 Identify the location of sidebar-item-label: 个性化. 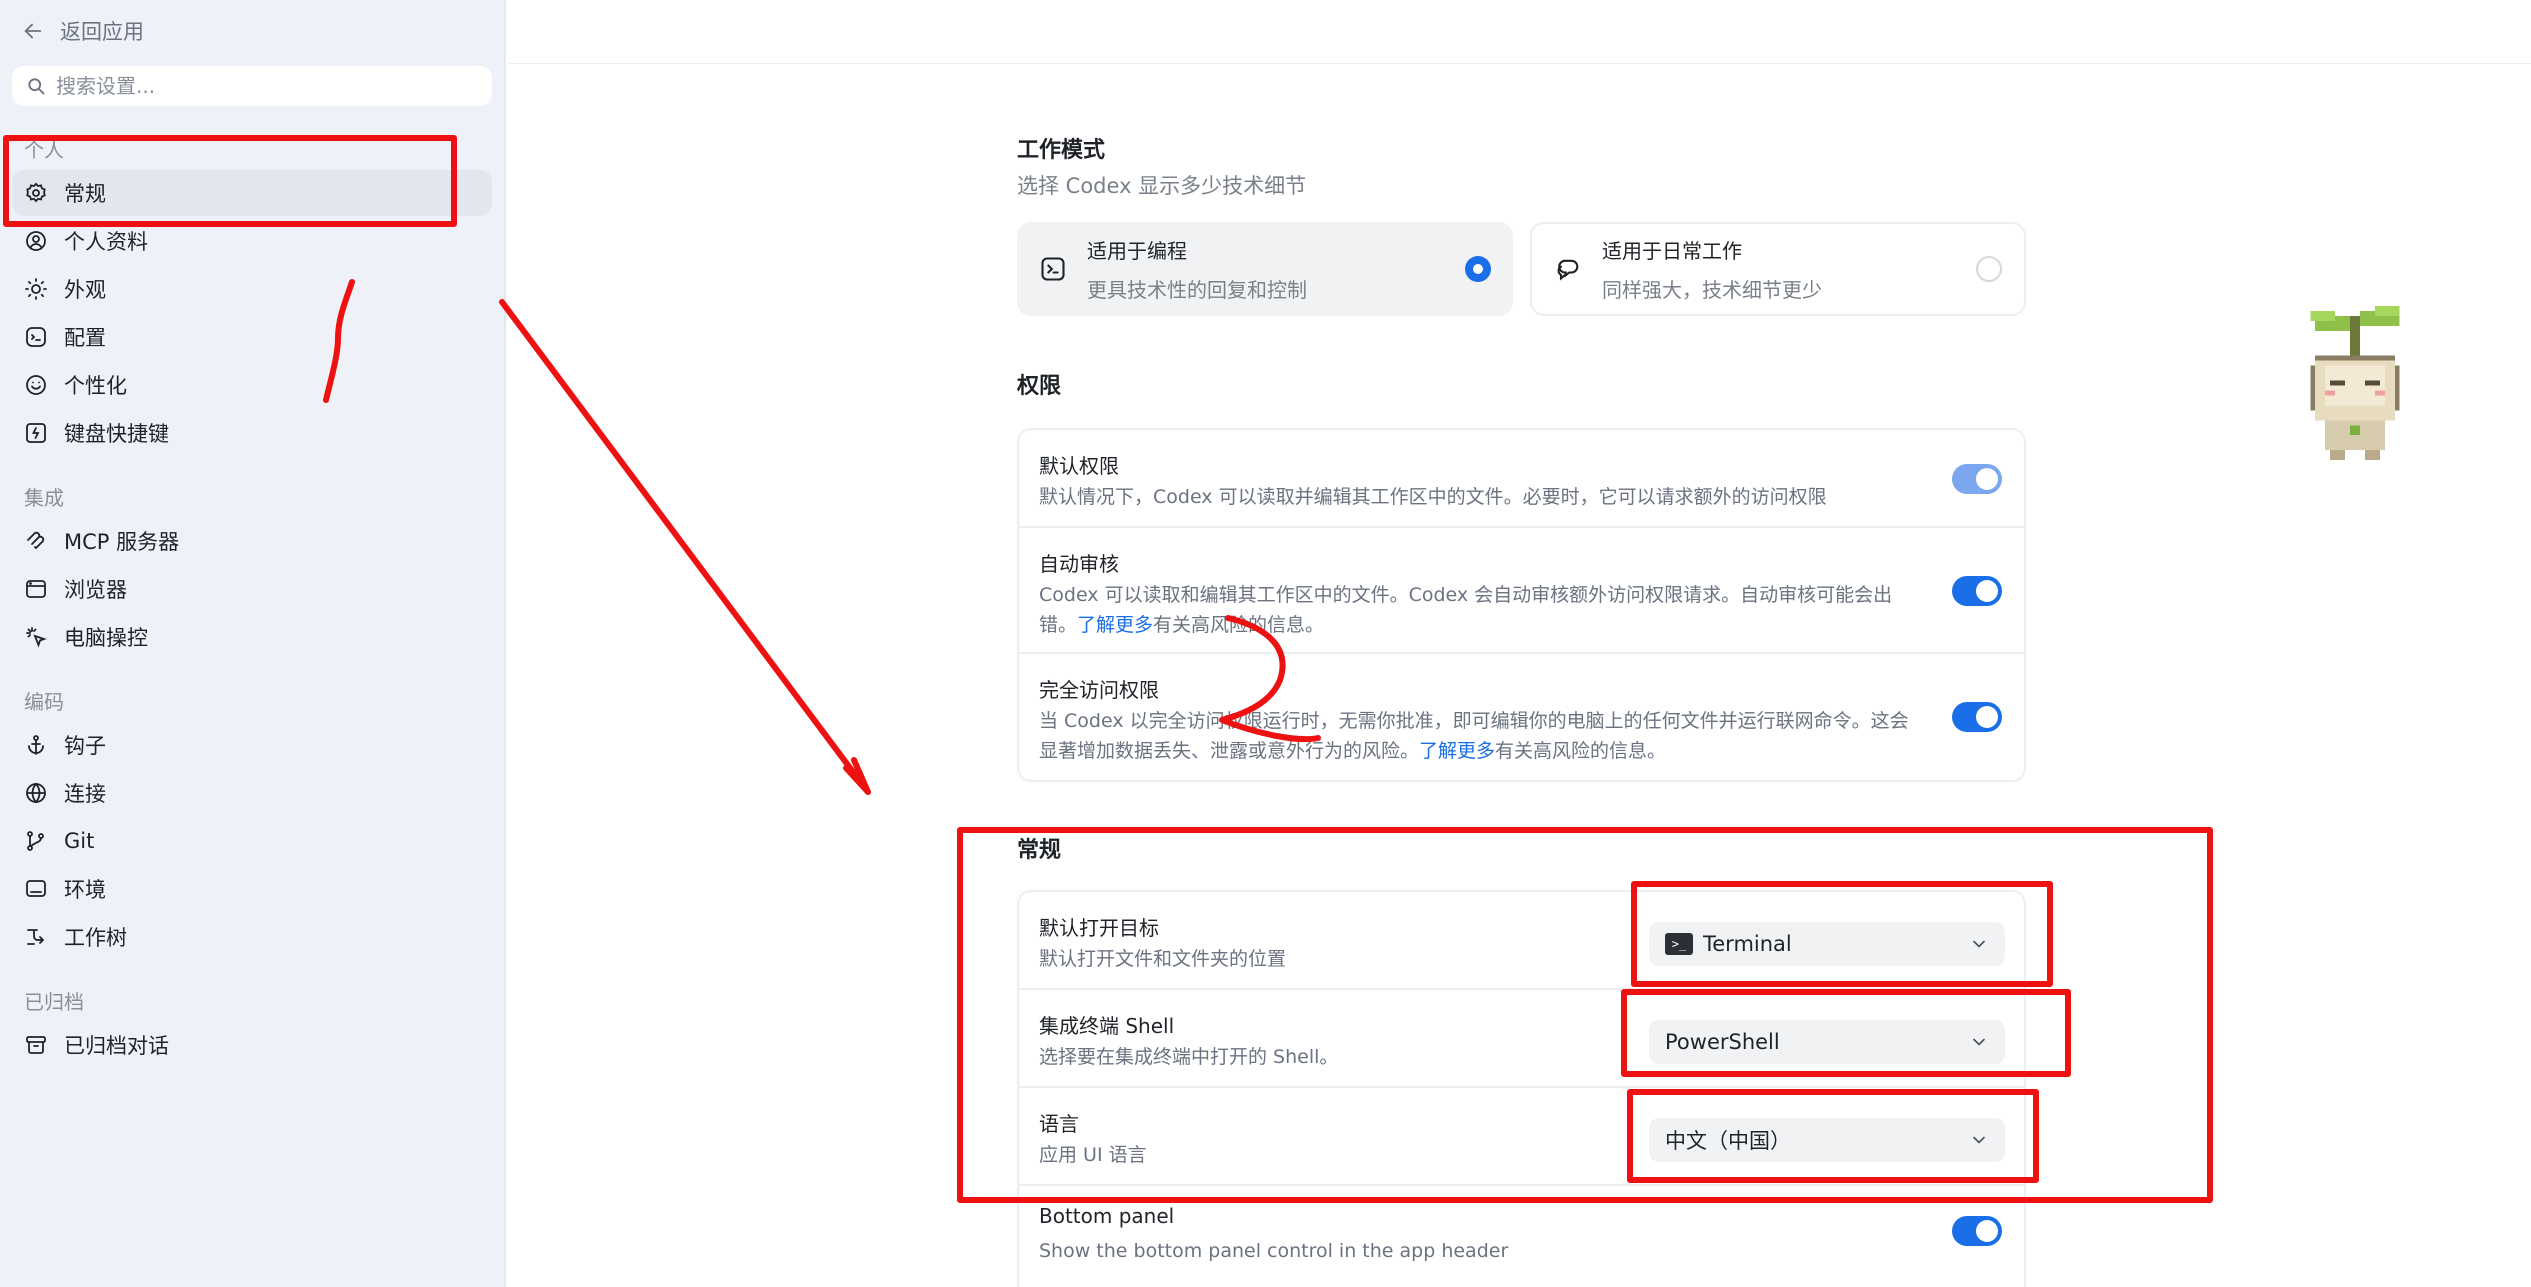
(95, 386).